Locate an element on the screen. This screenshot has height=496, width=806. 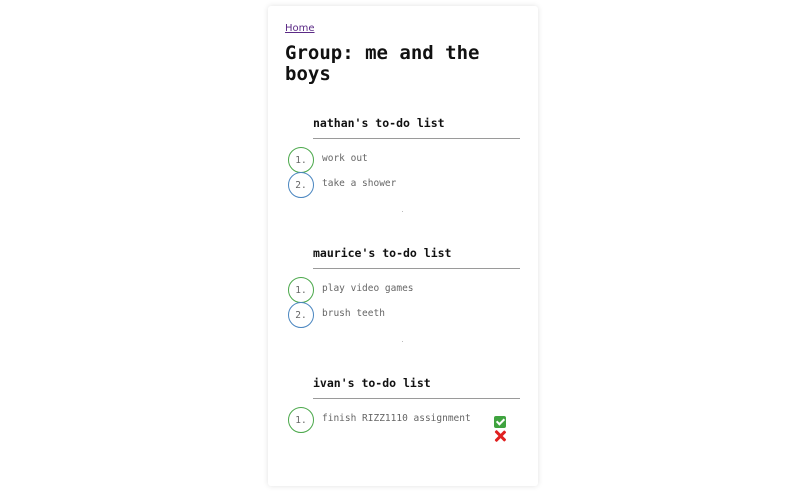
list-item: 1. finish RIZZ1110 assignment is located at coordinates (408, 427).